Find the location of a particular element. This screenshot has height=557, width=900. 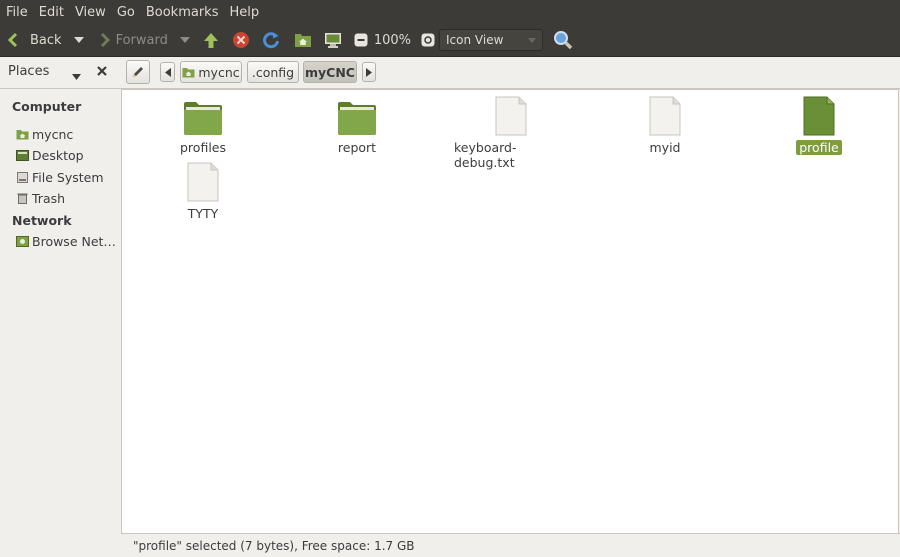

view-mode-select: Icon View is located at coordinates (491, 40).